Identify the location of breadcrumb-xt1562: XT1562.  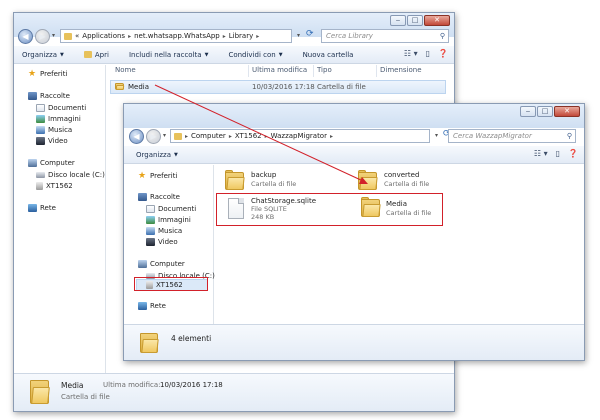
(248, 136).